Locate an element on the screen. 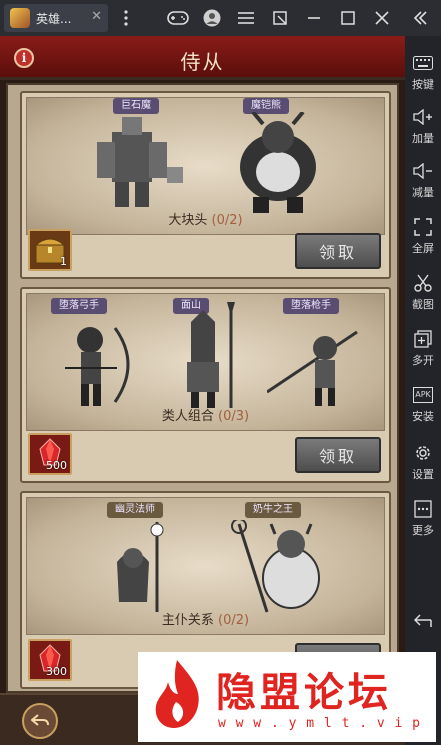 Image resolution: width=441 pixels, height=745 pixels. reward-quantity: 1 is located at coordinates (63, 261).